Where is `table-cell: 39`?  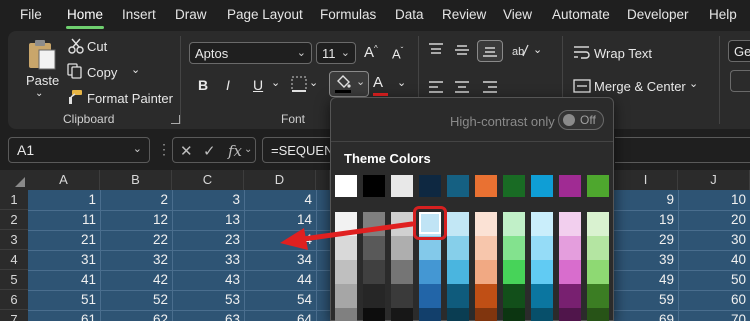 table-cell: 39 is located at coordinates (646, 260).